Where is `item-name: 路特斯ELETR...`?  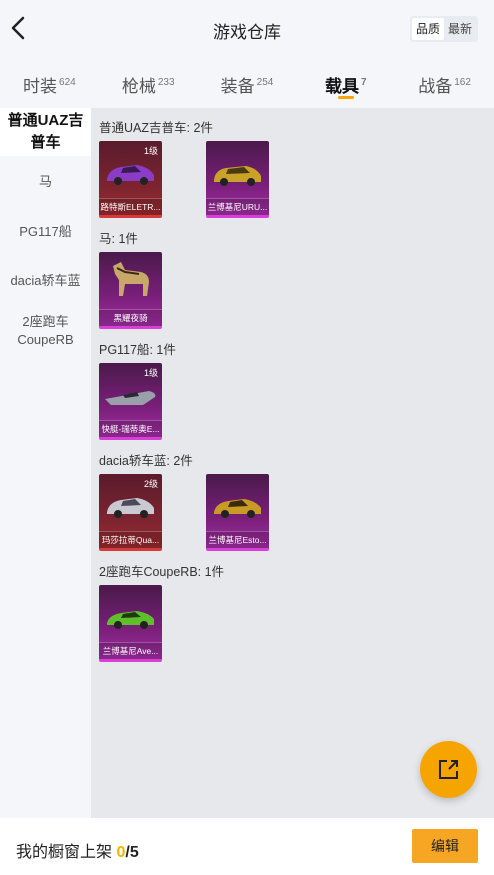
item-name: 路特斯ELETR... is located at coordinates (130, 206).